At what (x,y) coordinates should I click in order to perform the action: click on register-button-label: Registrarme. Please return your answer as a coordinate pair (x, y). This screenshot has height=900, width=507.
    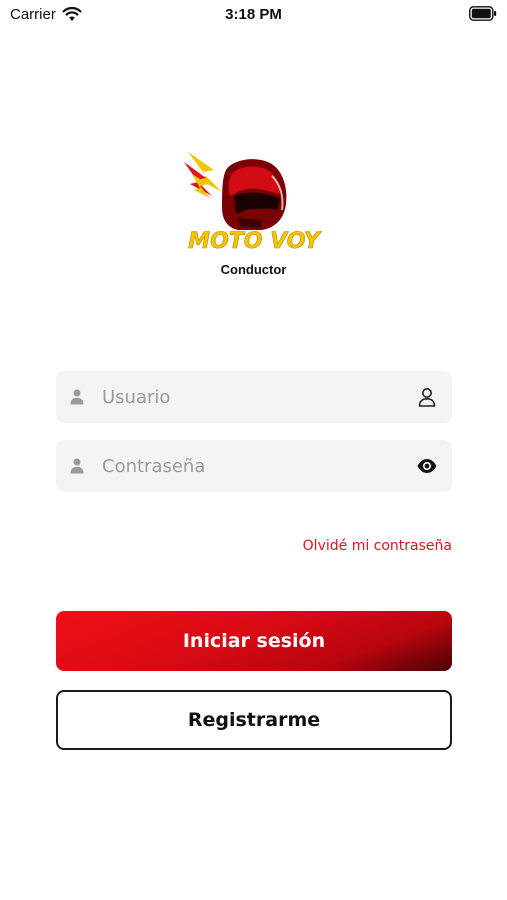
    Looking at the image, I should click on (254, 720).